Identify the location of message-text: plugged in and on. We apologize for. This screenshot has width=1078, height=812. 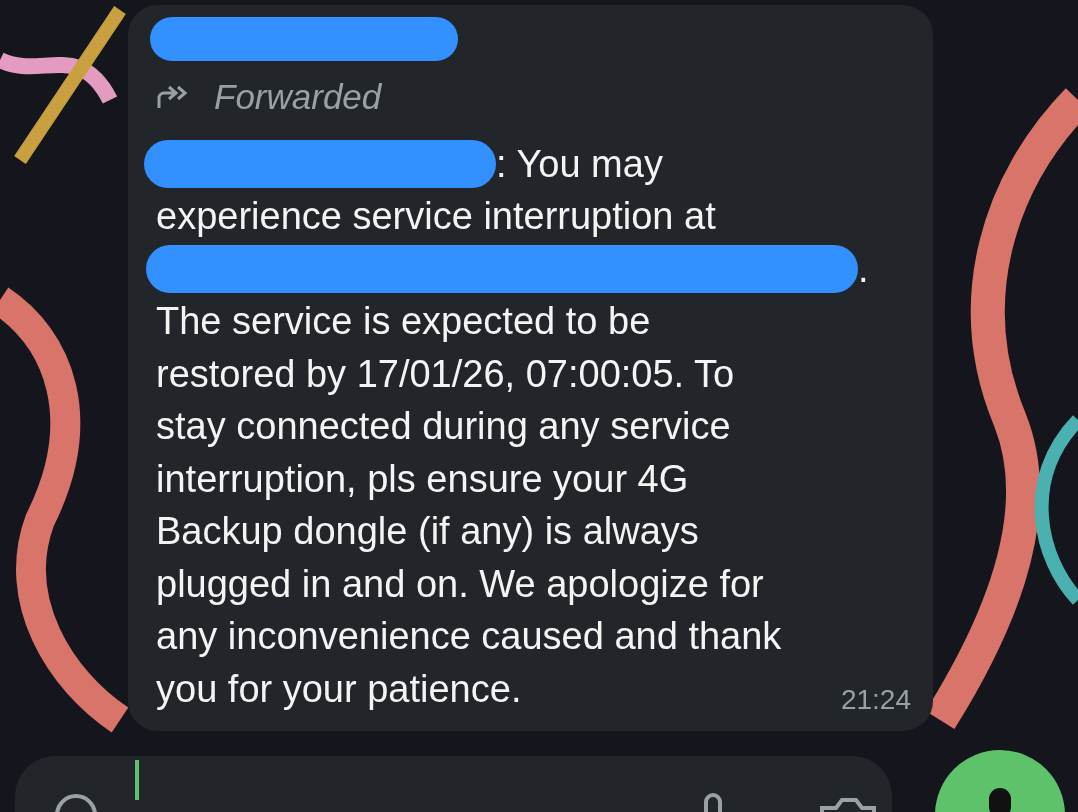
(460, 584).